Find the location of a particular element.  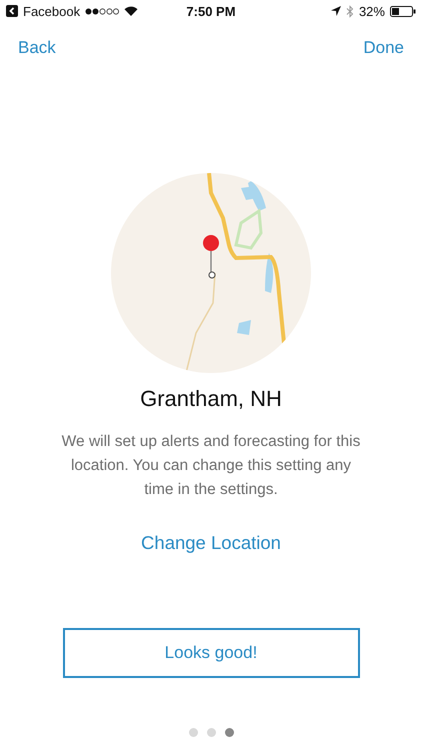

done-button: Done is located at coordinates (383, 48).